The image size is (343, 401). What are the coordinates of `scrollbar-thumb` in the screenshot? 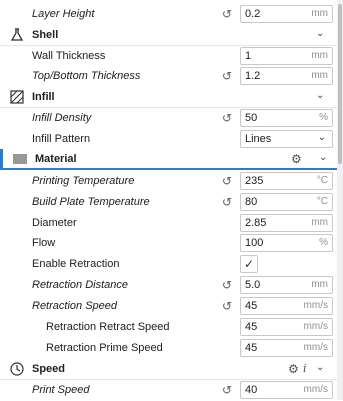 It's located at (340, 84).